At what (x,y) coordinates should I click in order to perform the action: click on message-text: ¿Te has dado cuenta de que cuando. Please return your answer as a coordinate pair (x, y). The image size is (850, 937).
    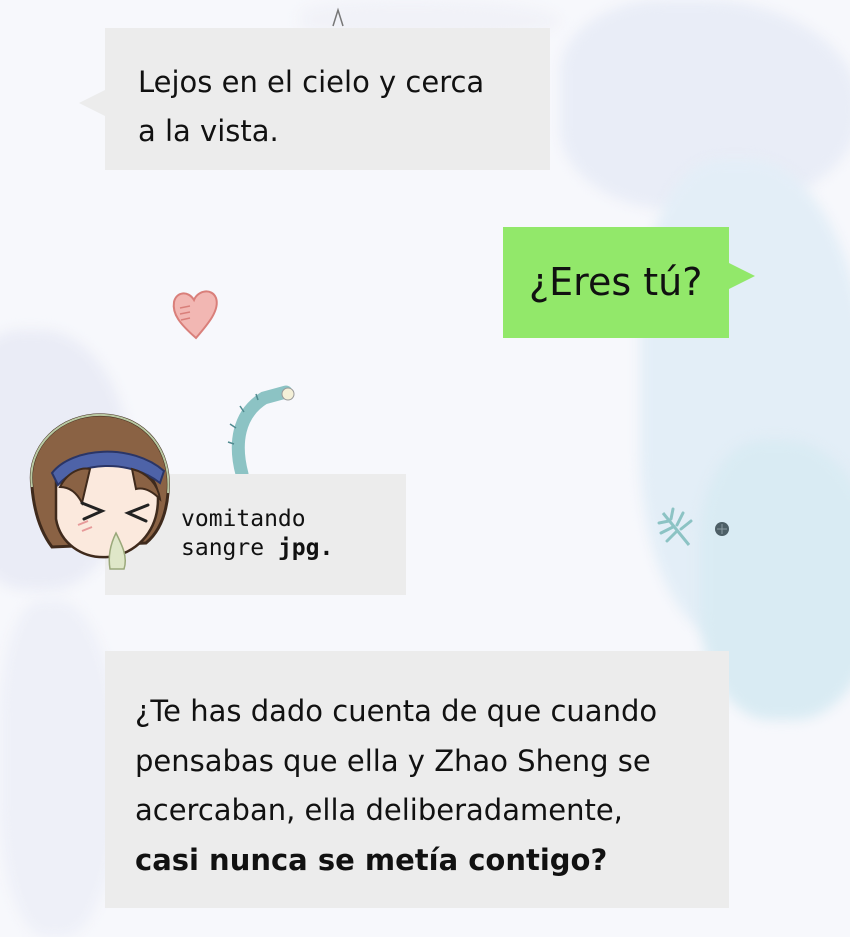
    Looking at the image, I should click on (396, 711).